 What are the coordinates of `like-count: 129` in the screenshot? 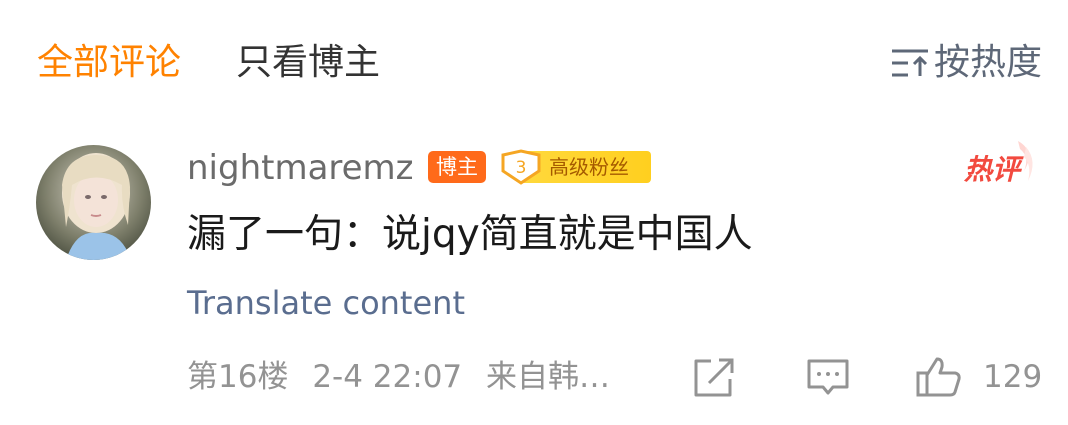 It's located at (1013, 377).